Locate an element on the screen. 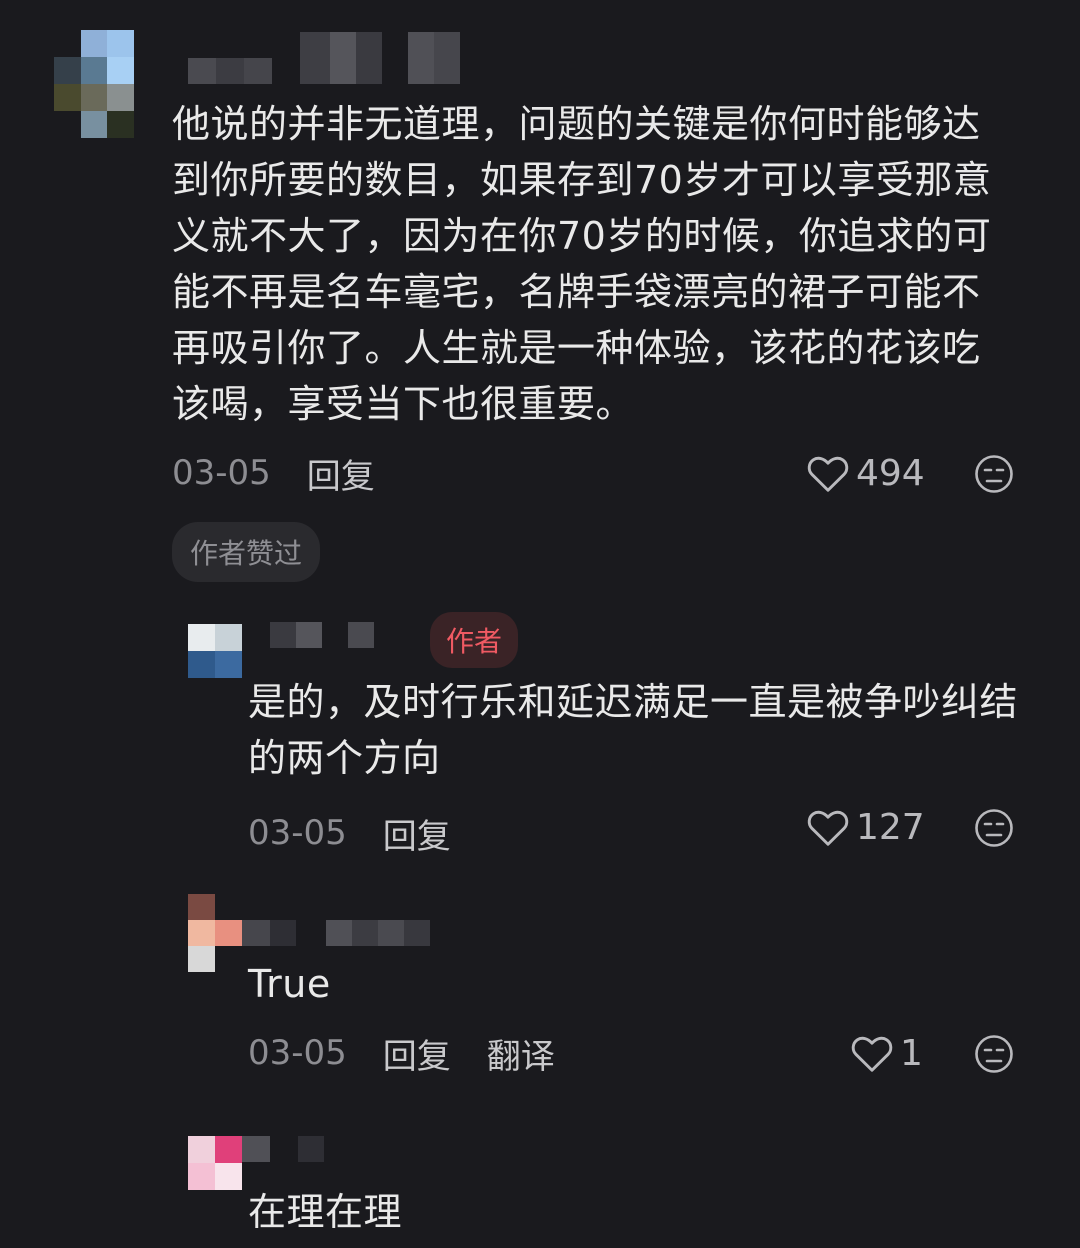  comment-meta: 03-05 回复 翻译 is located at coordinates (401, 1053).